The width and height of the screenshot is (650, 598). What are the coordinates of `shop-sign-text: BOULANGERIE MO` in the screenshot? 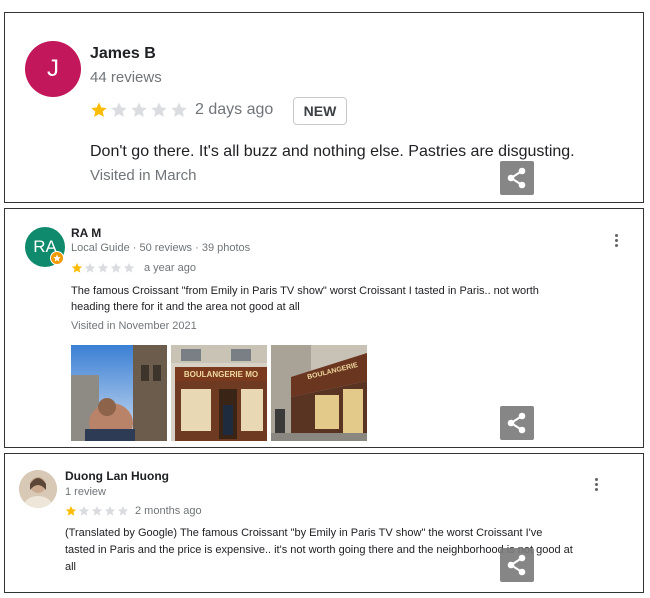 It's located at (221, 374).